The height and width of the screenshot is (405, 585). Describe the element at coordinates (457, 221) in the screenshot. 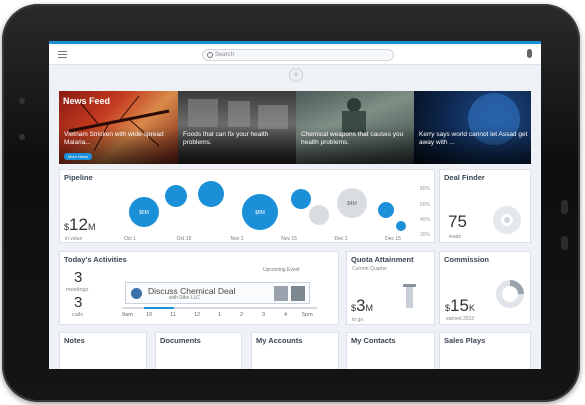

I see `deal-finder-count: 75` at that location.